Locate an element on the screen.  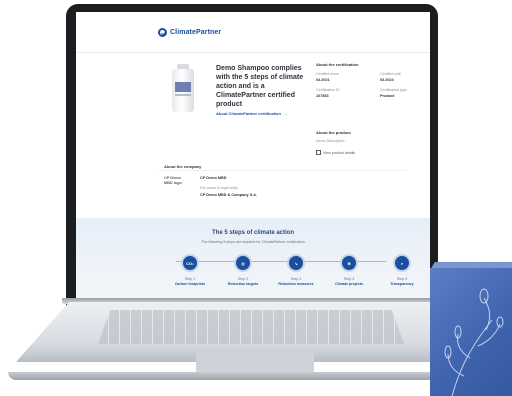
climatepartner-logo: ClimatePartner is located at coordinates (189, 32).